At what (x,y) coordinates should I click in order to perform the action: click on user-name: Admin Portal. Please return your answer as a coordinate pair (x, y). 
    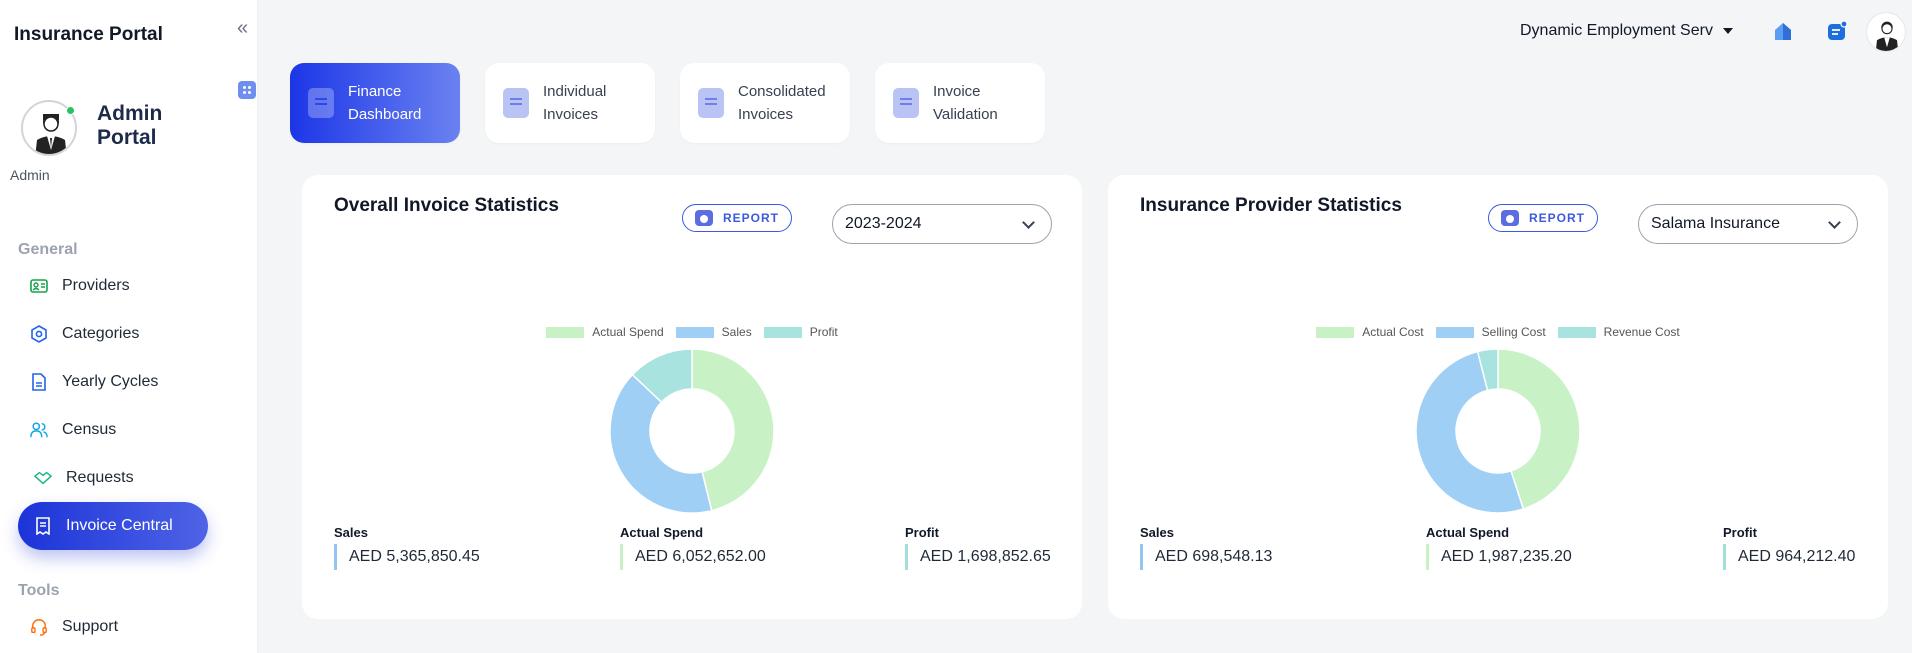
    Looking at the image, I should click on (130, 125).